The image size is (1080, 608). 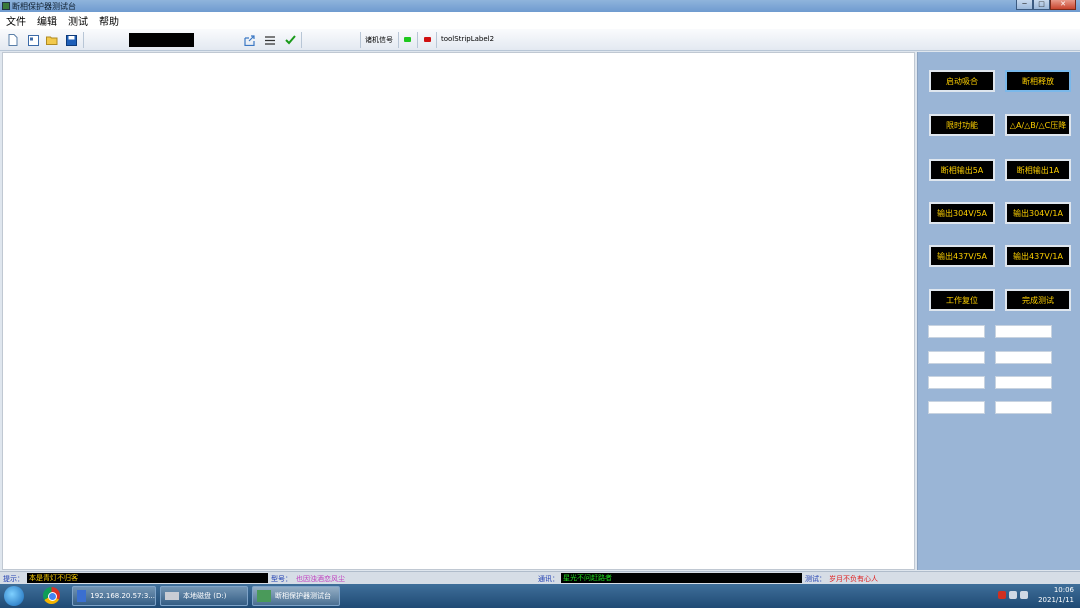 What do you see at coordinates (962, 125) in the screenshot?
I see `time-limit-button: 限时功能` at bounding box center [962, 125].